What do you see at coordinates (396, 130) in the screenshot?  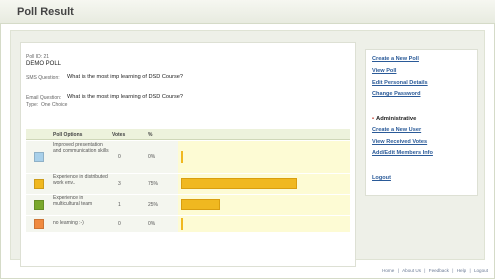 I see `create-user-link: Create a New User` at bounding box center [396, 130].